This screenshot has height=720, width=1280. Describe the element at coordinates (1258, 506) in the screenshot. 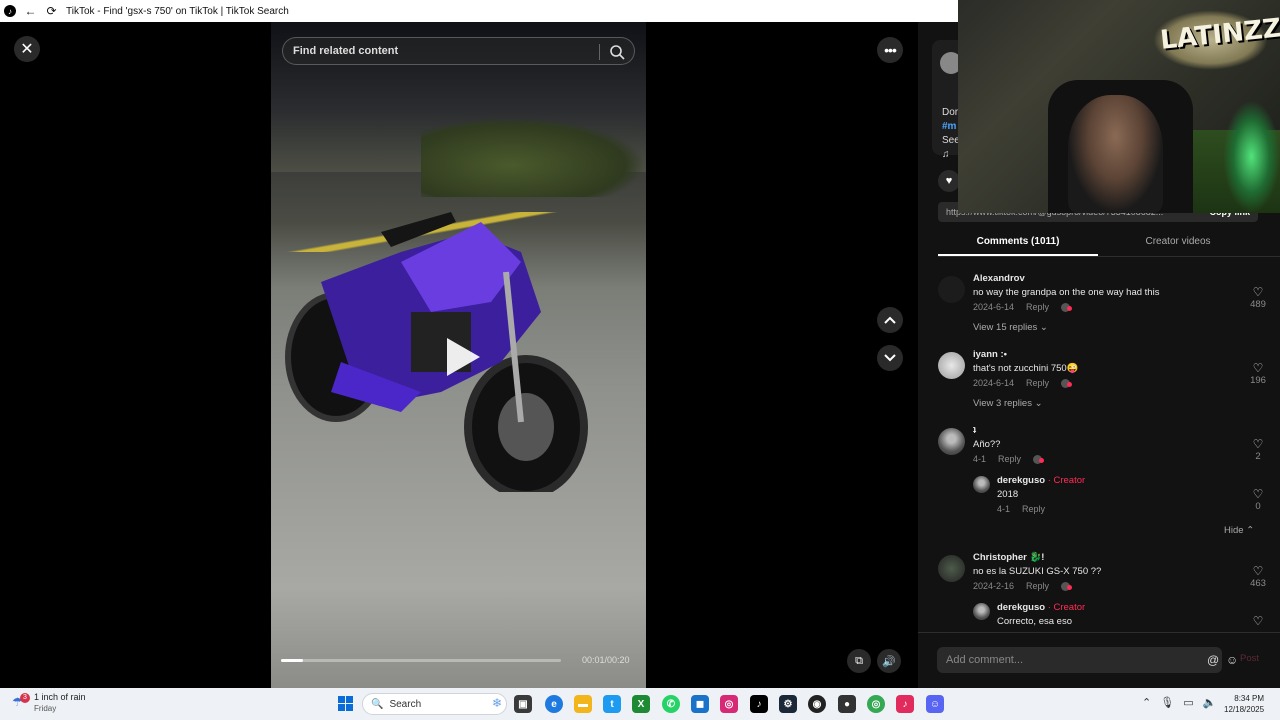

I see `reply-like-count: 0` at that location.